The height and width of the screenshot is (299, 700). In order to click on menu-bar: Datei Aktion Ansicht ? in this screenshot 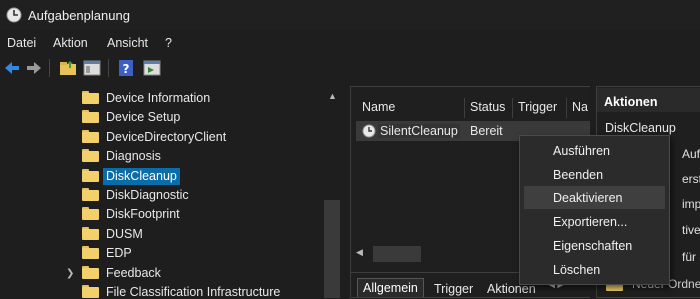, I will do `click(350, 43)`.